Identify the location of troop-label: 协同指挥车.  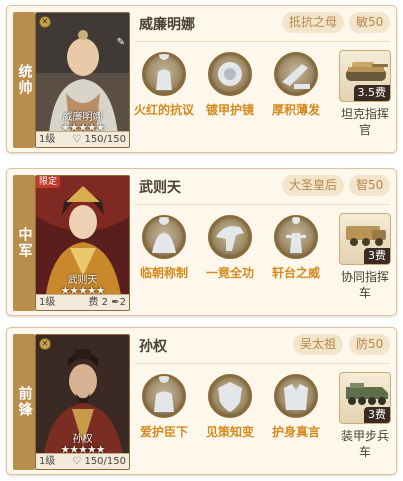
(364, 285).